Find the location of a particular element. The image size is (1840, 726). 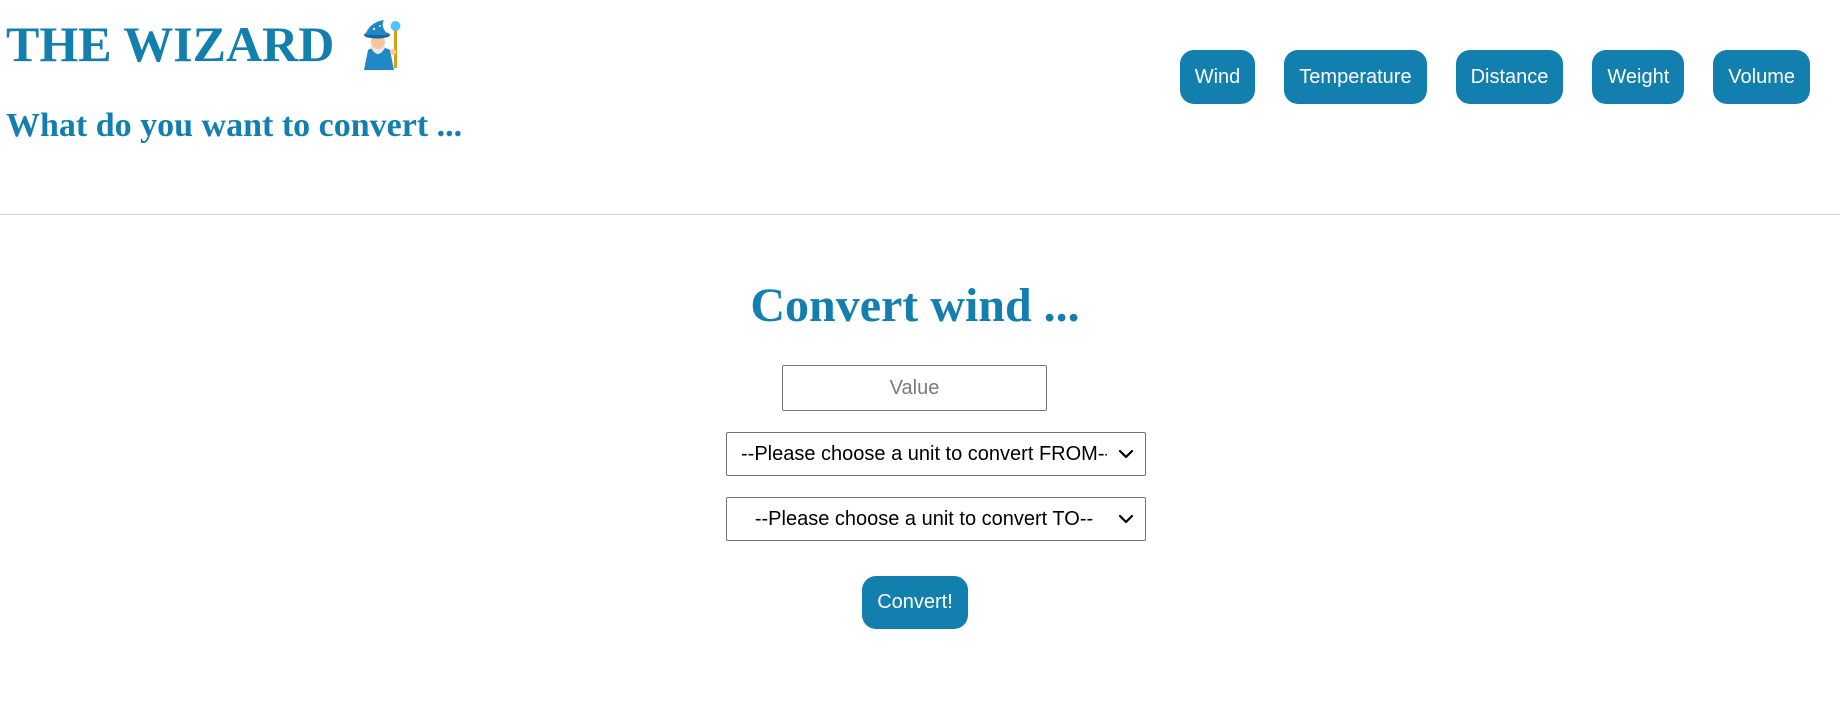

from-unit-select: --Please choose a unit to convert FROM-- is located at coordinates (936, 454).